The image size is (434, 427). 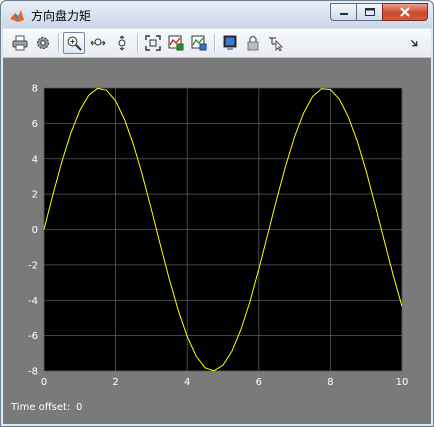 I want to click on minimize-button, so click(x=343, y=12).